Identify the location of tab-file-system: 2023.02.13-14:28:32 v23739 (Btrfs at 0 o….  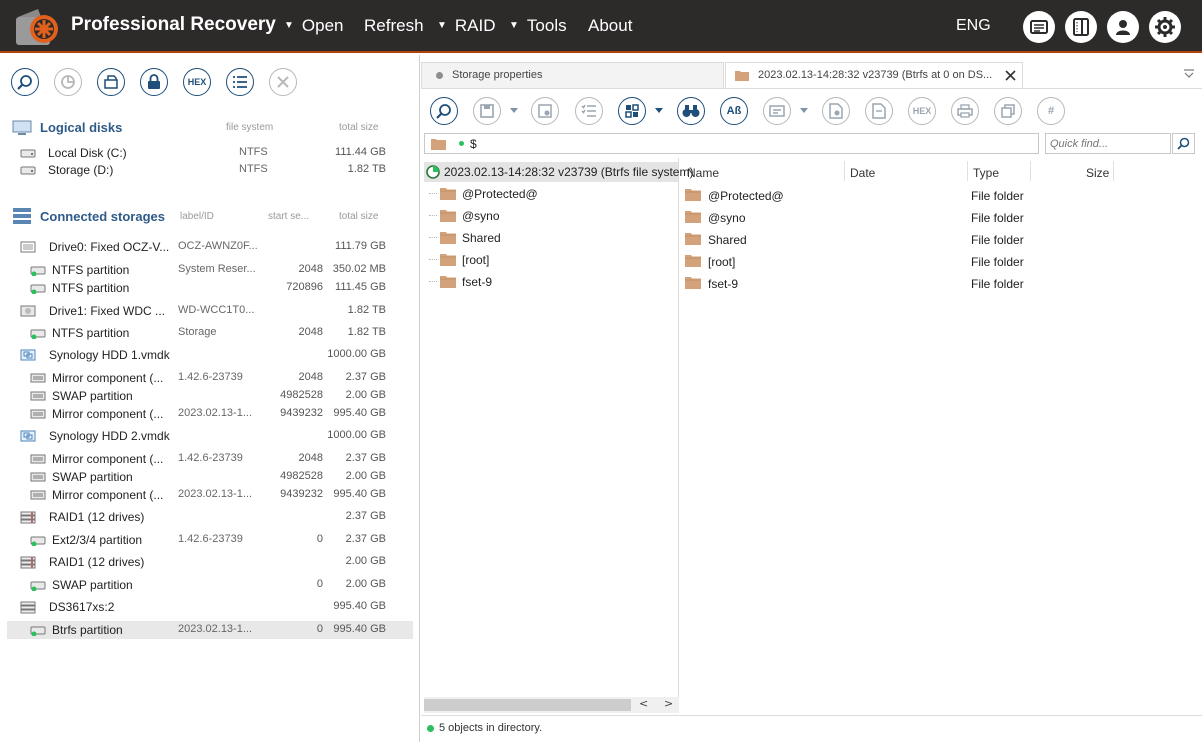
(874, 75).